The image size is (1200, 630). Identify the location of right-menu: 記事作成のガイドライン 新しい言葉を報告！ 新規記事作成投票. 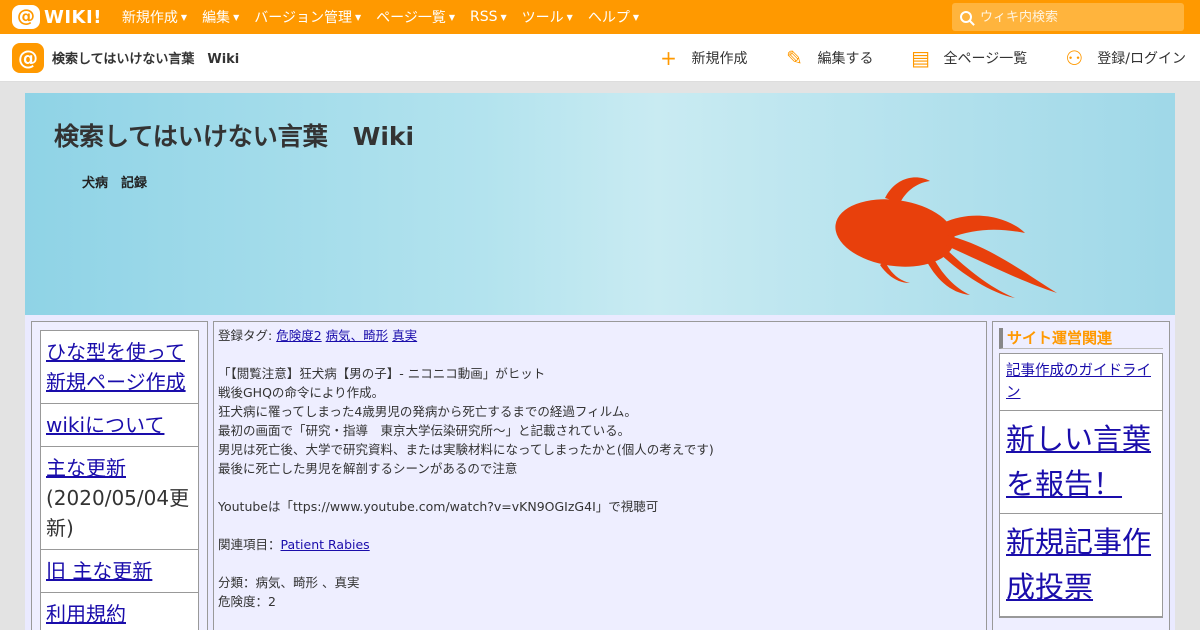
(1081, 485).